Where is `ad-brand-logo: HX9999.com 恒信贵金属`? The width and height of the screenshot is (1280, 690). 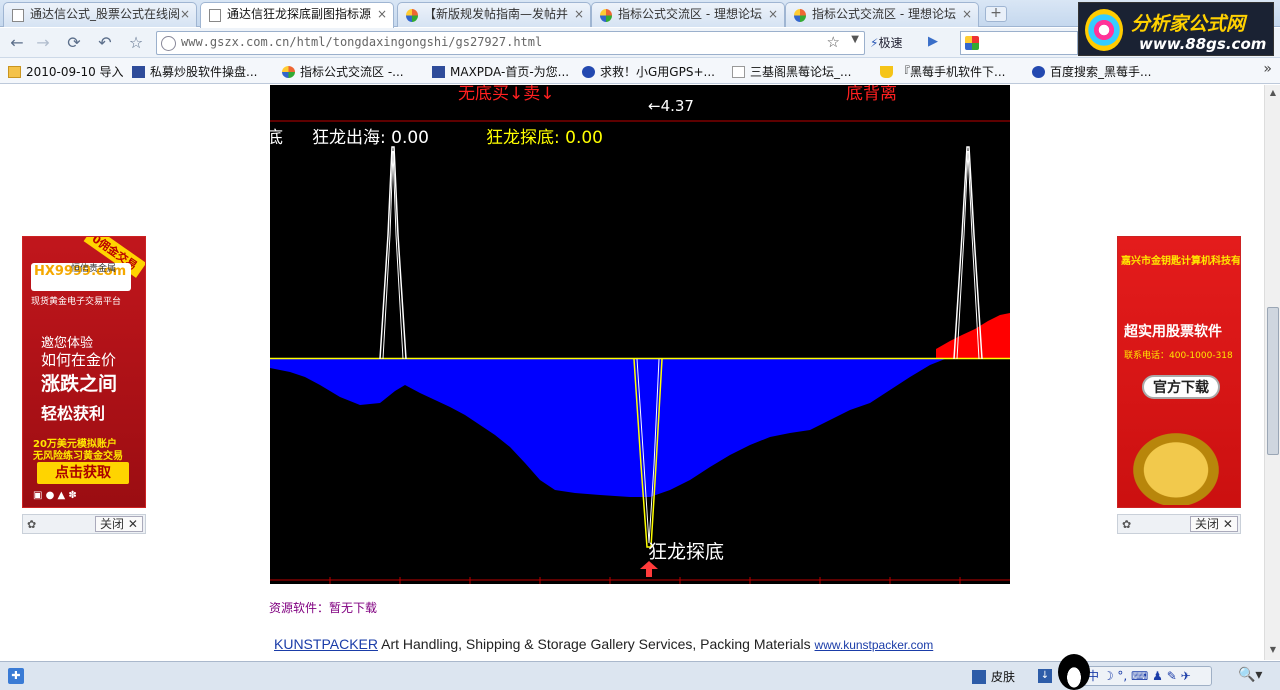 ad-brand-logo: HX9999.com 恒信贵金属 is located at coordinates (81, 277).